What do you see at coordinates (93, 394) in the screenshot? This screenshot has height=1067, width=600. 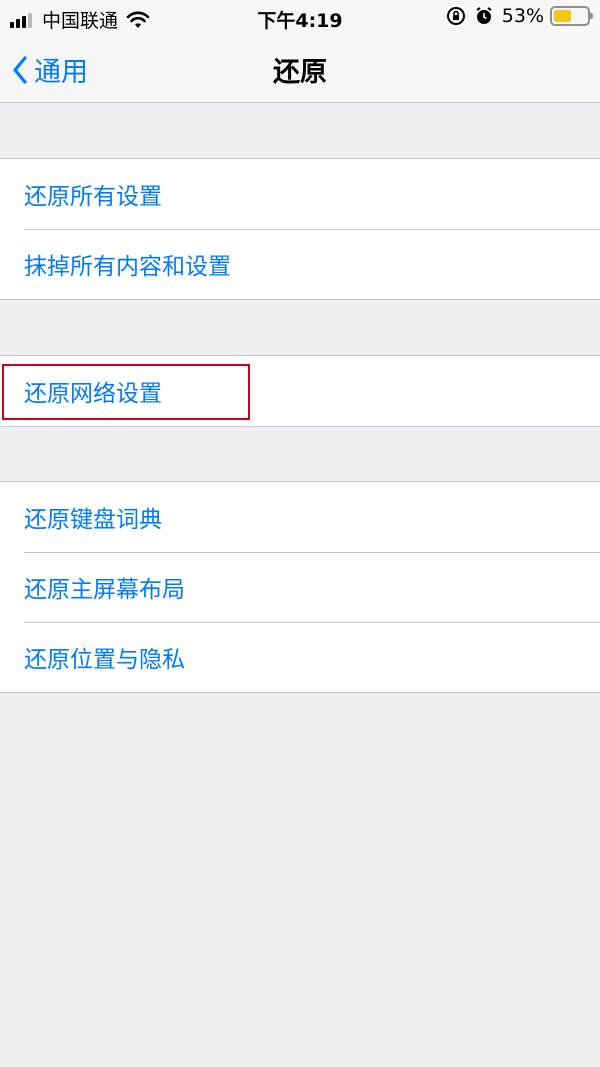 I see `row-label: 还原网络设置` at bounding box center [93, 394].